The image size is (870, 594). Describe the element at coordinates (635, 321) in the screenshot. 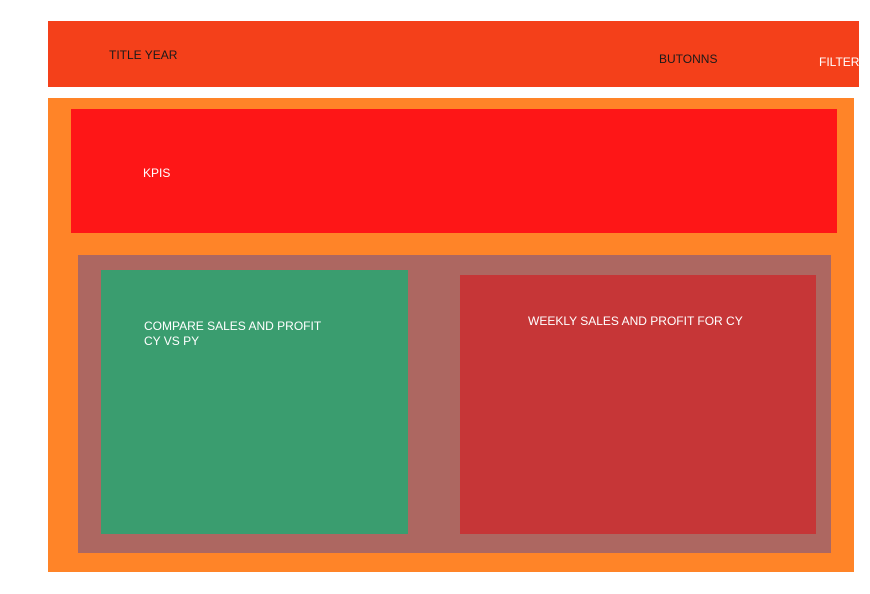

I see `weekly-sales-profit-label: WEEKLY SALES AND PROFIT FOR CY` at that location.